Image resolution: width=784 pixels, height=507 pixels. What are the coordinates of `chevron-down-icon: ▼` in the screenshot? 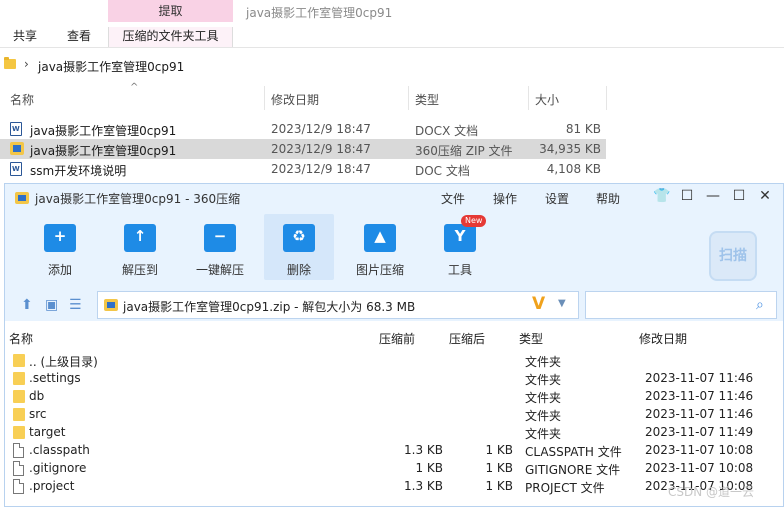 It's located at (562, 303).